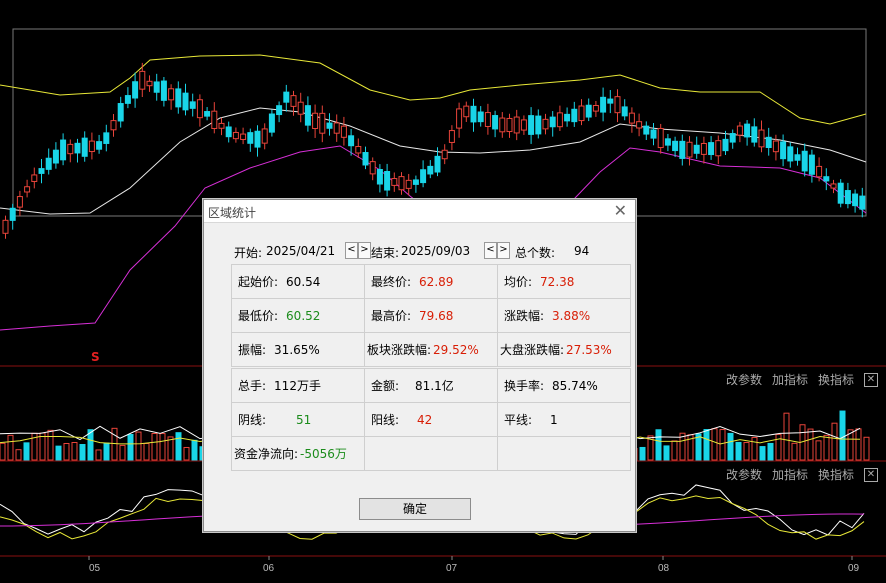 This screenshot has width=886, height=583. What do you see at coordinates (790, 379) in the screenshot?
I see `add-indicator-button: 加指标` at bounding box center [790, 379].